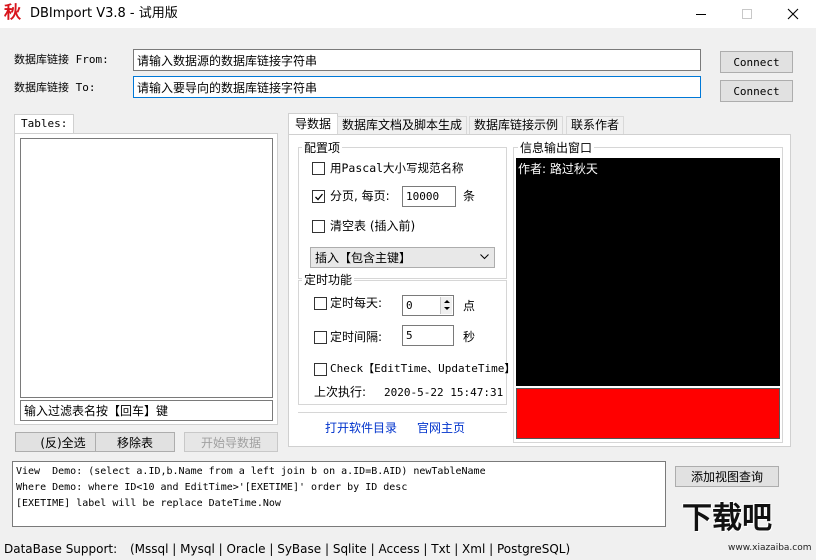  I want to click on insert-mode-select: 插入【包含主键】, so click(402, 257).